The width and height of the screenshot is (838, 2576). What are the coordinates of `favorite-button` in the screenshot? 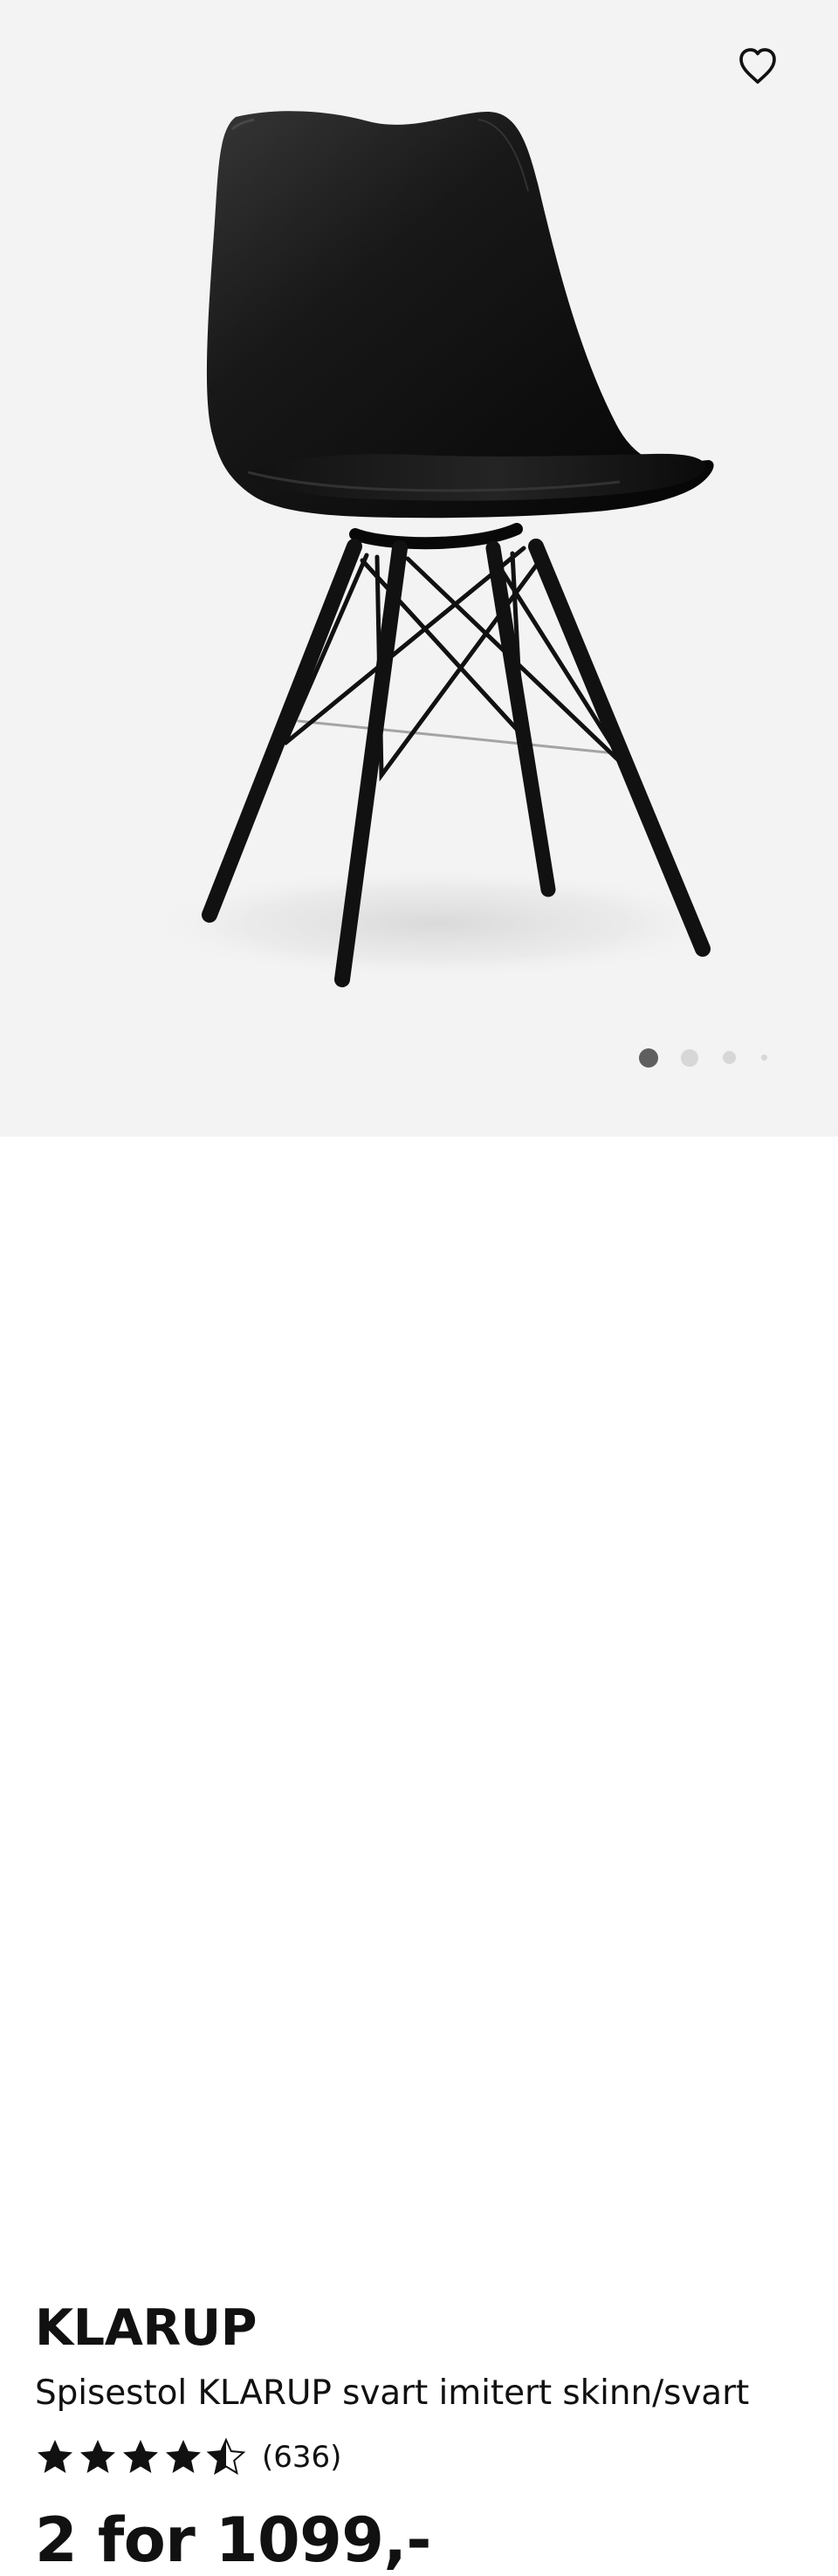 It's located at (757, 66).